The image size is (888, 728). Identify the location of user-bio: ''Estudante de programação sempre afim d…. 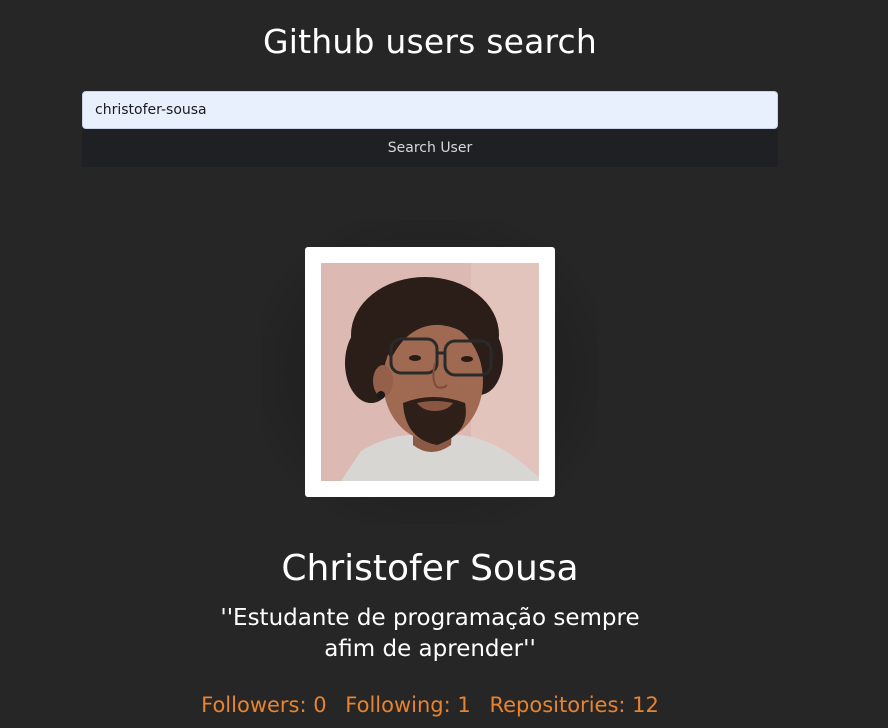
(430, 633).